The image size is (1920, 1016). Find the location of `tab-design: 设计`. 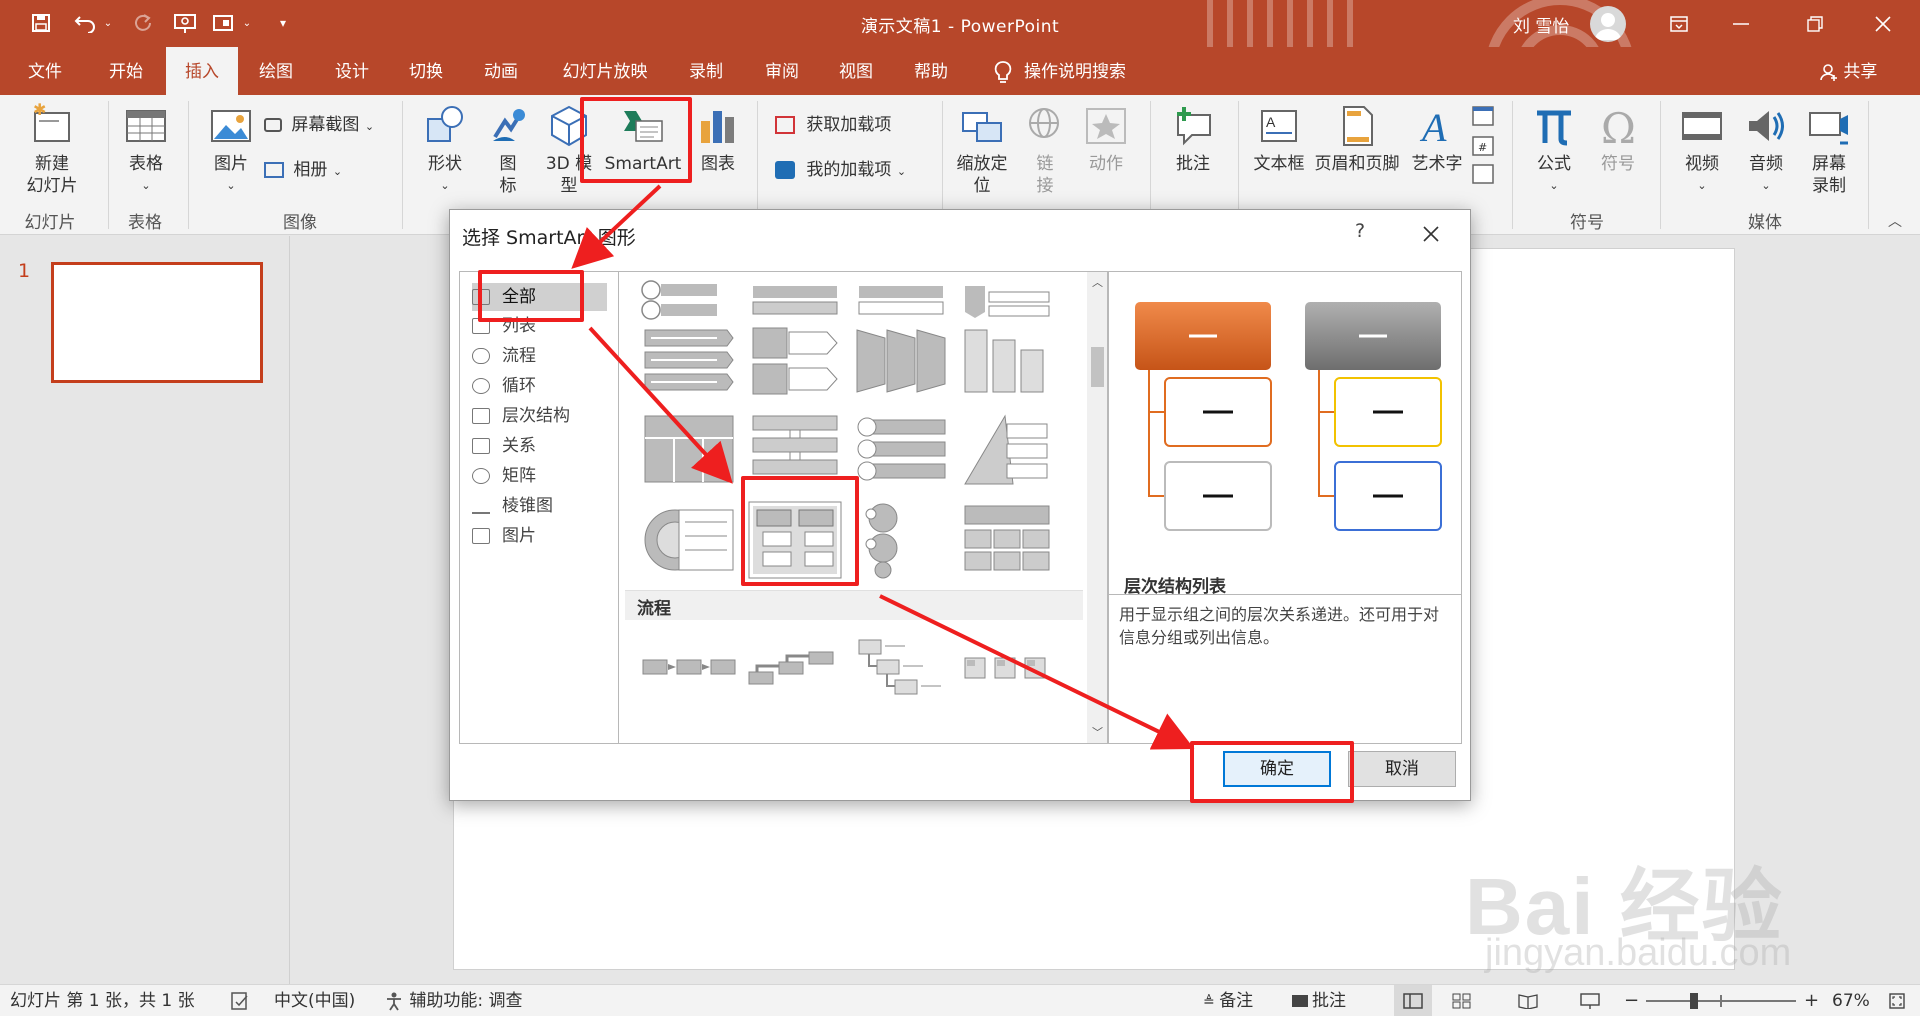

tab-design: 设计 is located at coordinates (352, 71).